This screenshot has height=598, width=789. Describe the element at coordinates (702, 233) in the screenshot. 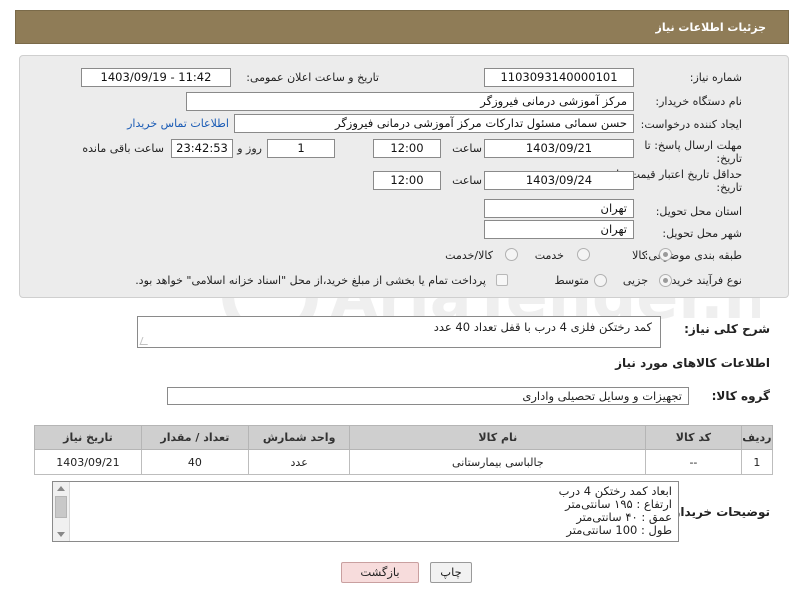

I see `city-label: شهر محل تحویل:` at that location.